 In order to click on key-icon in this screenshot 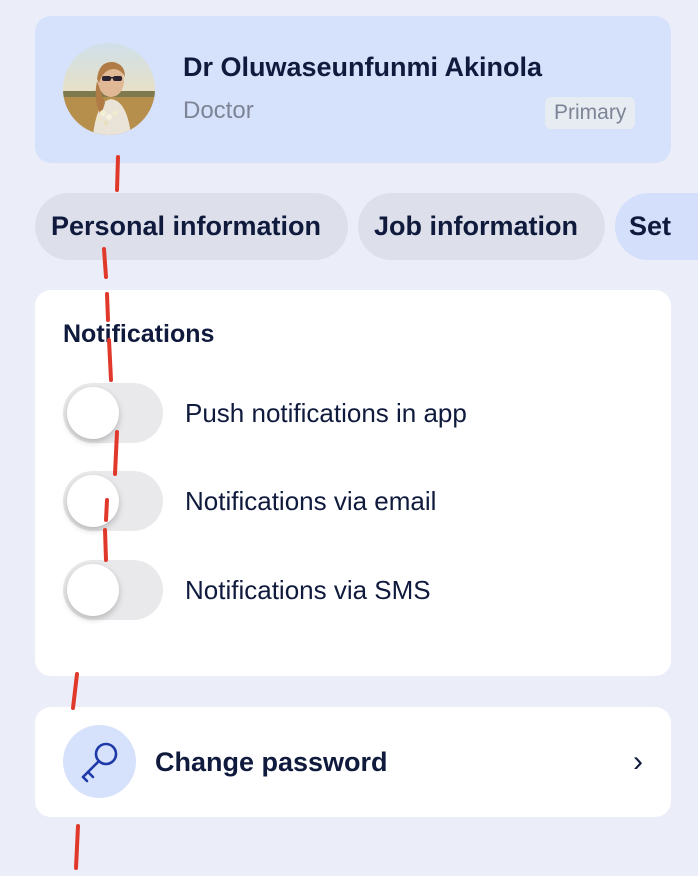, I will do `click(99, 761)`.